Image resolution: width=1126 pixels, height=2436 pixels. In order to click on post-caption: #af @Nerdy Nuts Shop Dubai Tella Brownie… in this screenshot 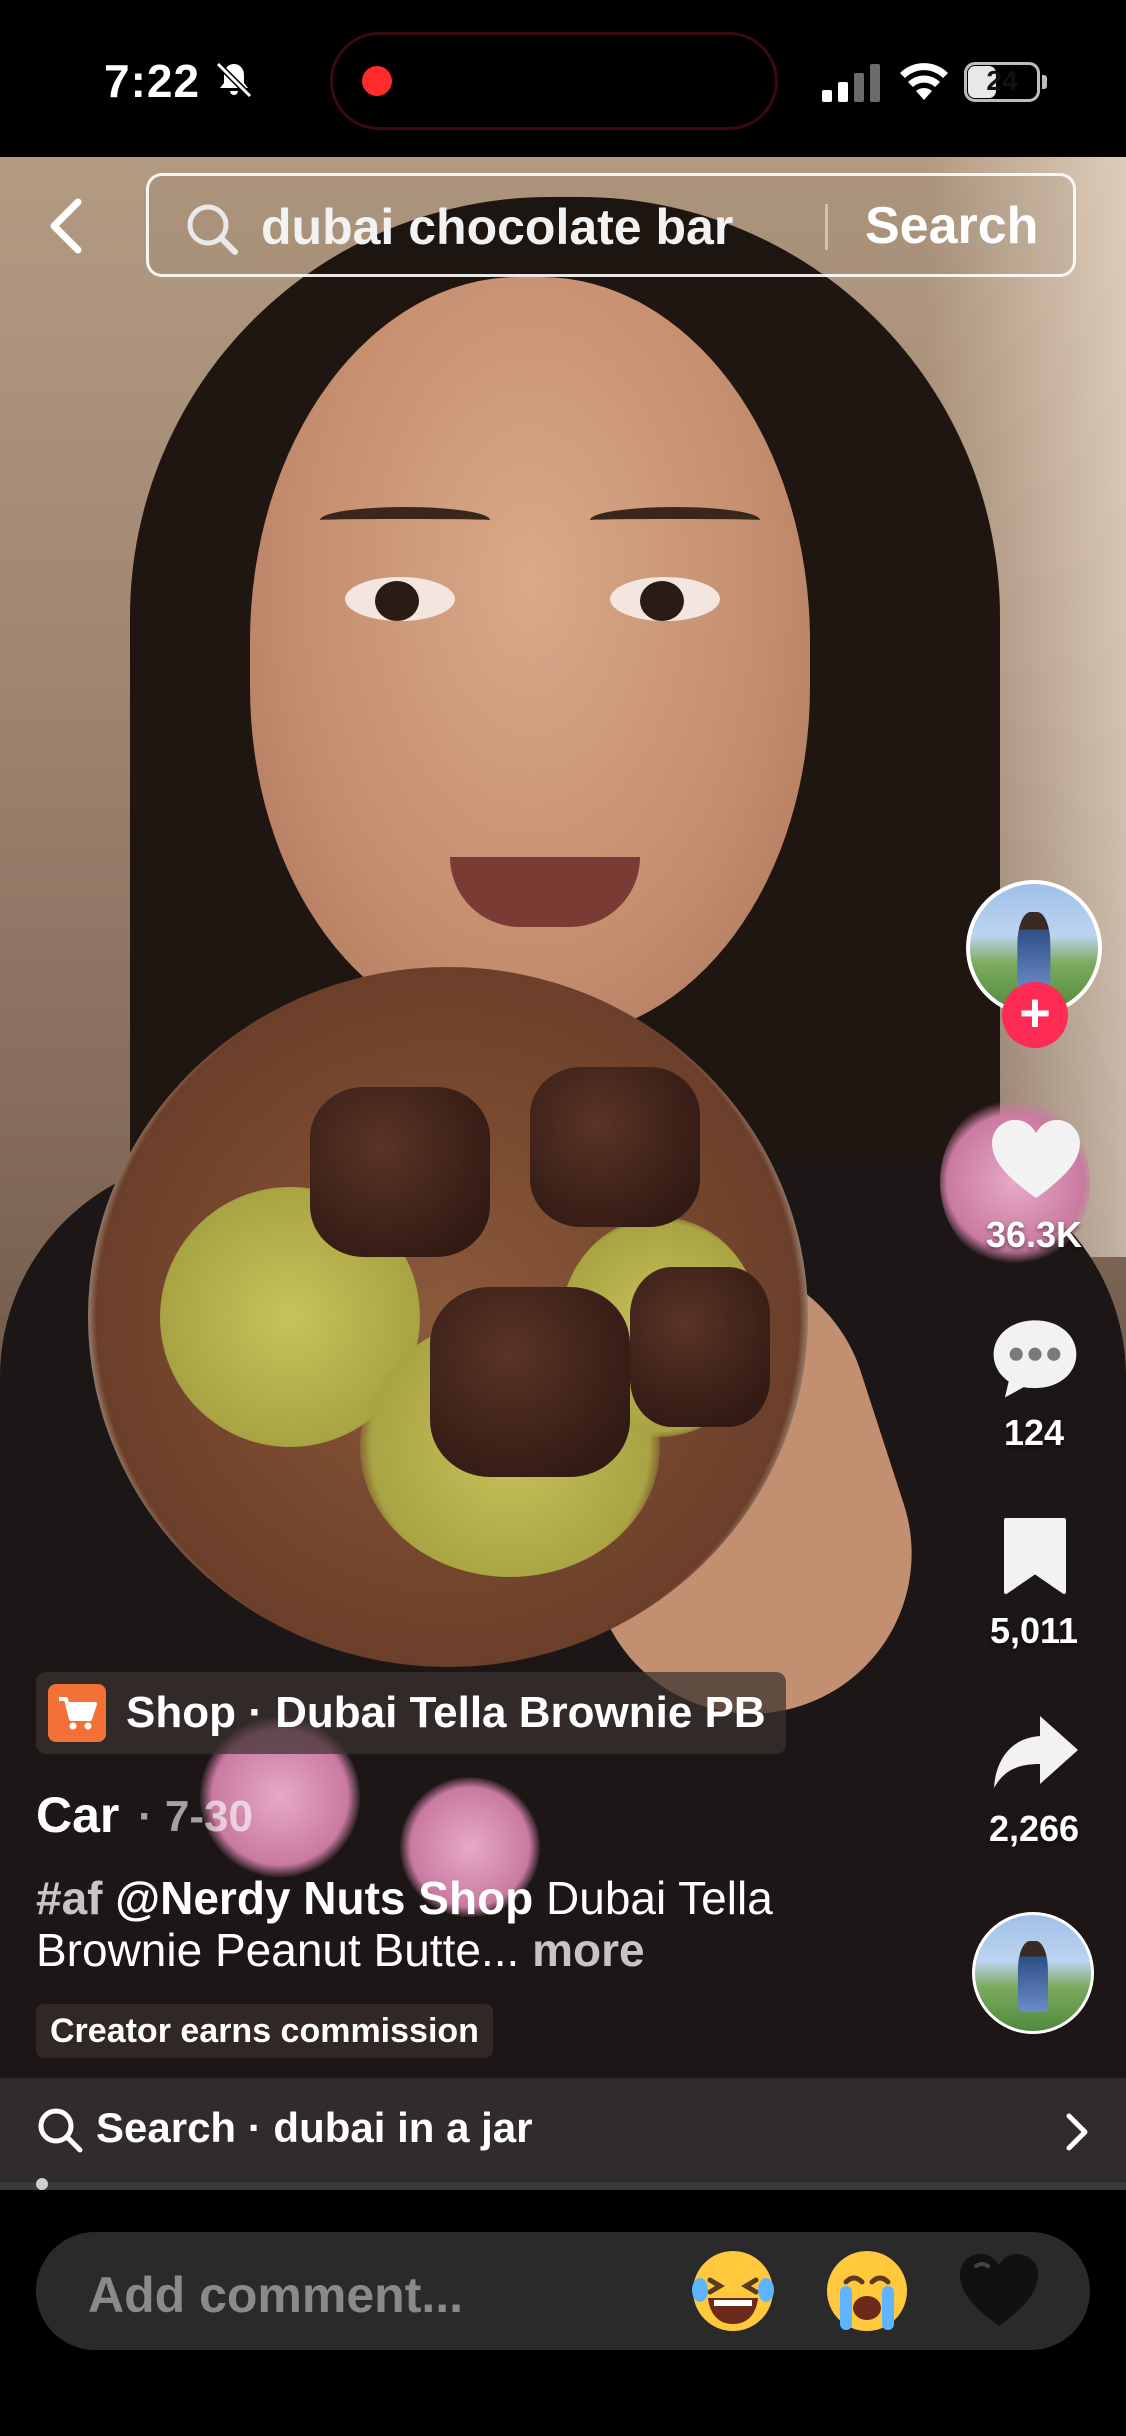, I will do `click(436, 1924)`.